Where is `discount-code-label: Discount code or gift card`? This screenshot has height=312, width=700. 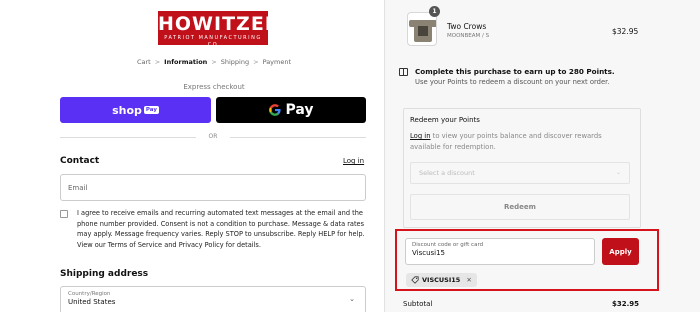 discount-code-label: Discount code or gift card is located at coordinates (448, 245).